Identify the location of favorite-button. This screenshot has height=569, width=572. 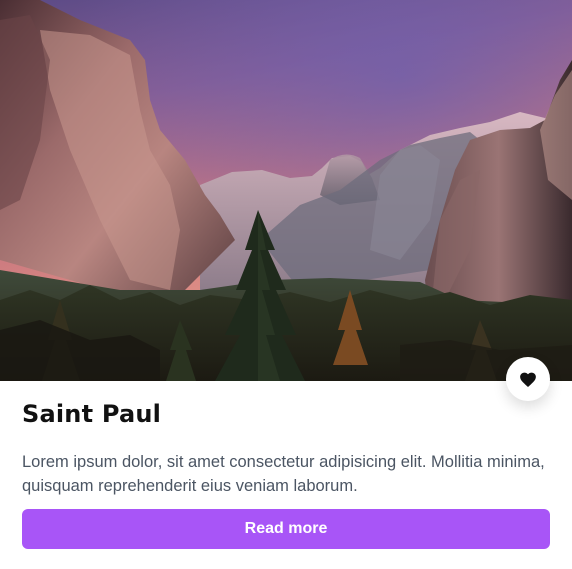
(528, 379).